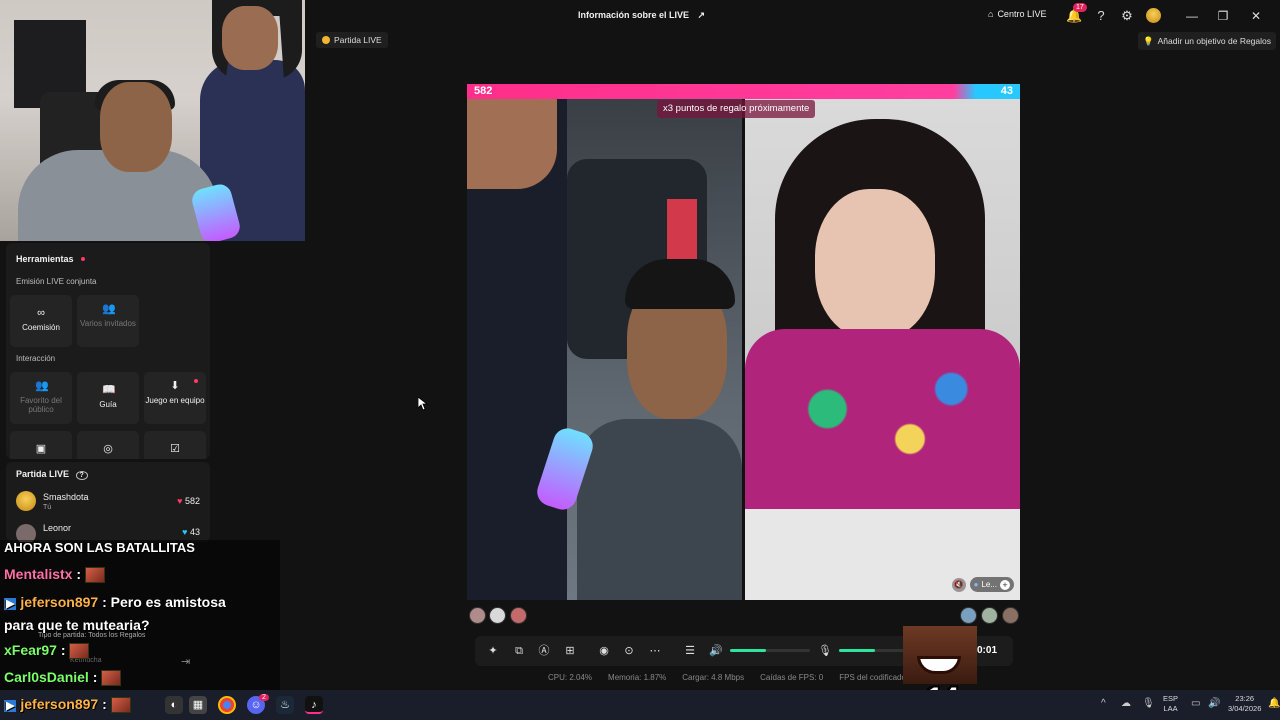  Describe the element at coordinates (1006, 91) in the screenshot. I see `score-right: 43` at that location.